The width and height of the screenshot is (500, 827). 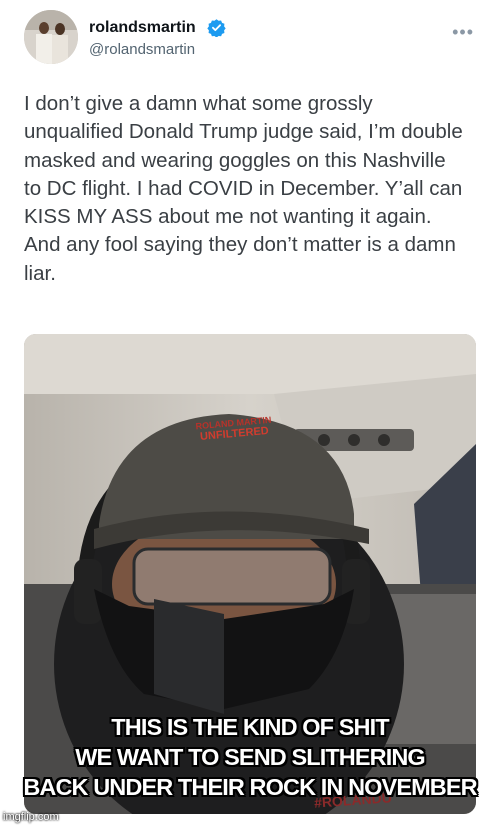 I want to click on caption-line-3: BACK UNDER THEIR ROCK IN NOVEMBER, so click(x=250, y=787).